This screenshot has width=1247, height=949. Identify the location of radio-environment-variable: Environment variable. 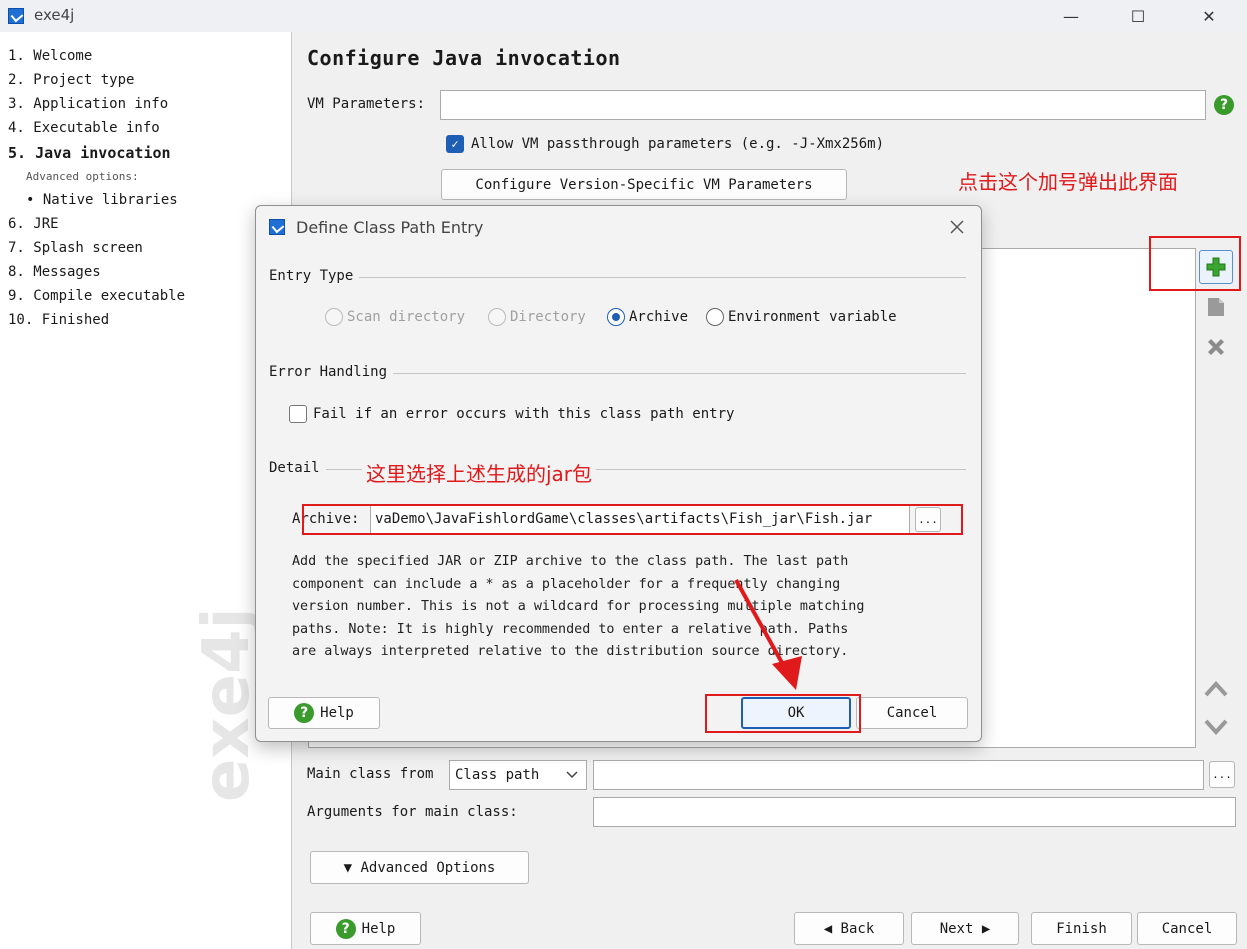
(801, 317).